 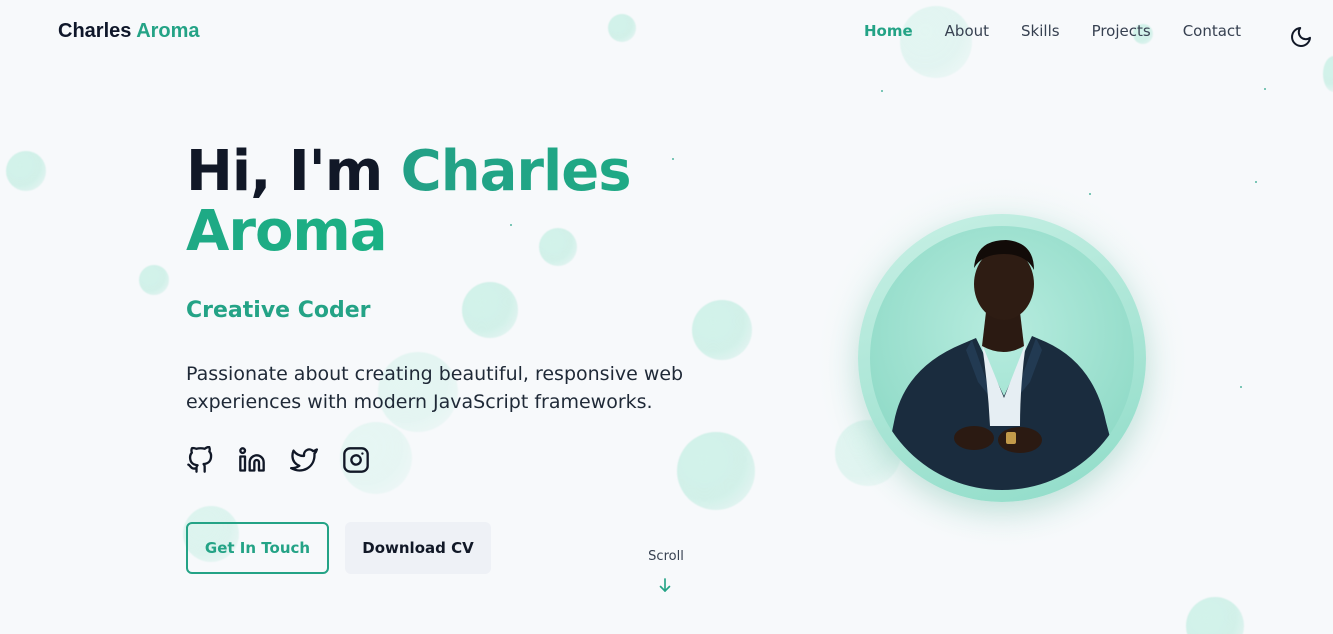 I want to click on arrow-down-icon, so click(x=665, y=585).